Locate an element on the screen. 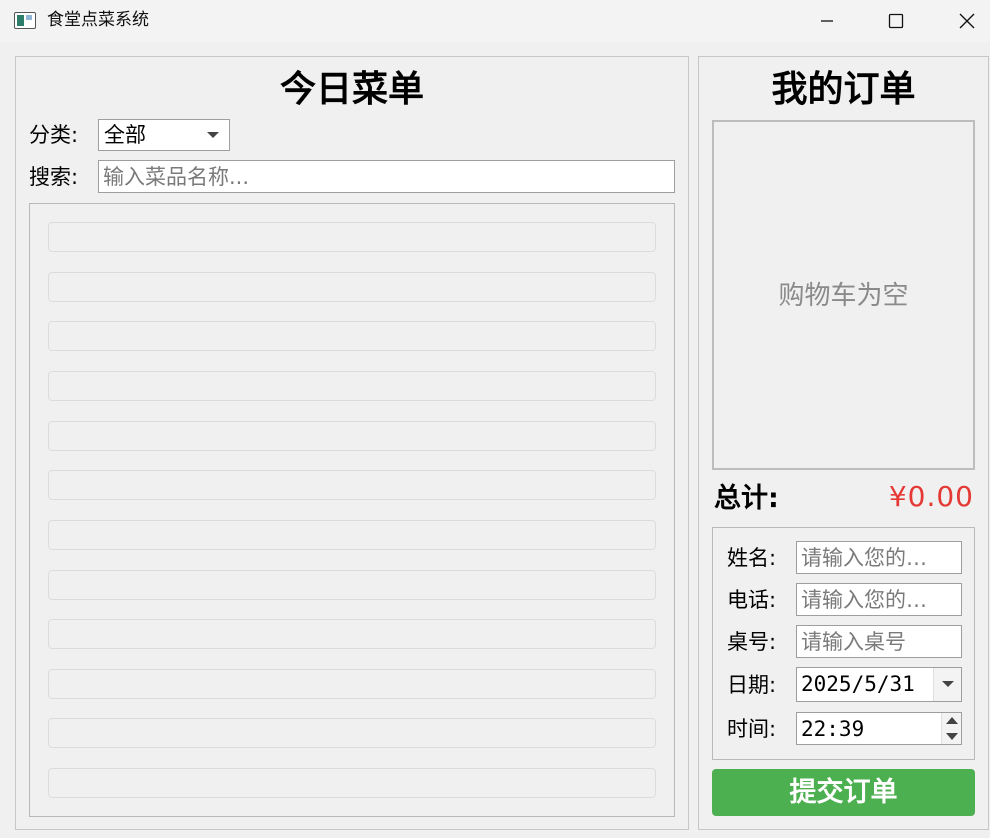 This screenshot has width=990, height=838. spin-down-icon is located at coordinates (952, 736).